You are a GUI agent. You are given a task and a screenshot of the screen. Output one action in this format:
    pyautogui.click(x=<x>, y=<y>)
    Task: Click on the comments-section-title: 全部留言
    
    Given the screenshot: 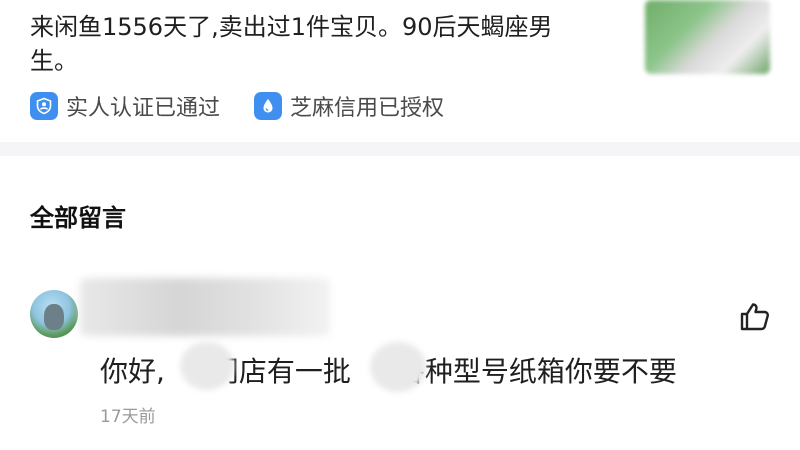 What is the action you would take?
    pyautogui.click(x=78, y=218)
    